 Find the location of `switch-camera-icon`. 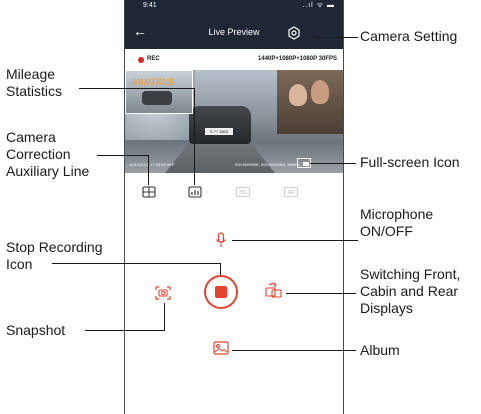

switch-camera-icon is located at coordinates (273, 291).